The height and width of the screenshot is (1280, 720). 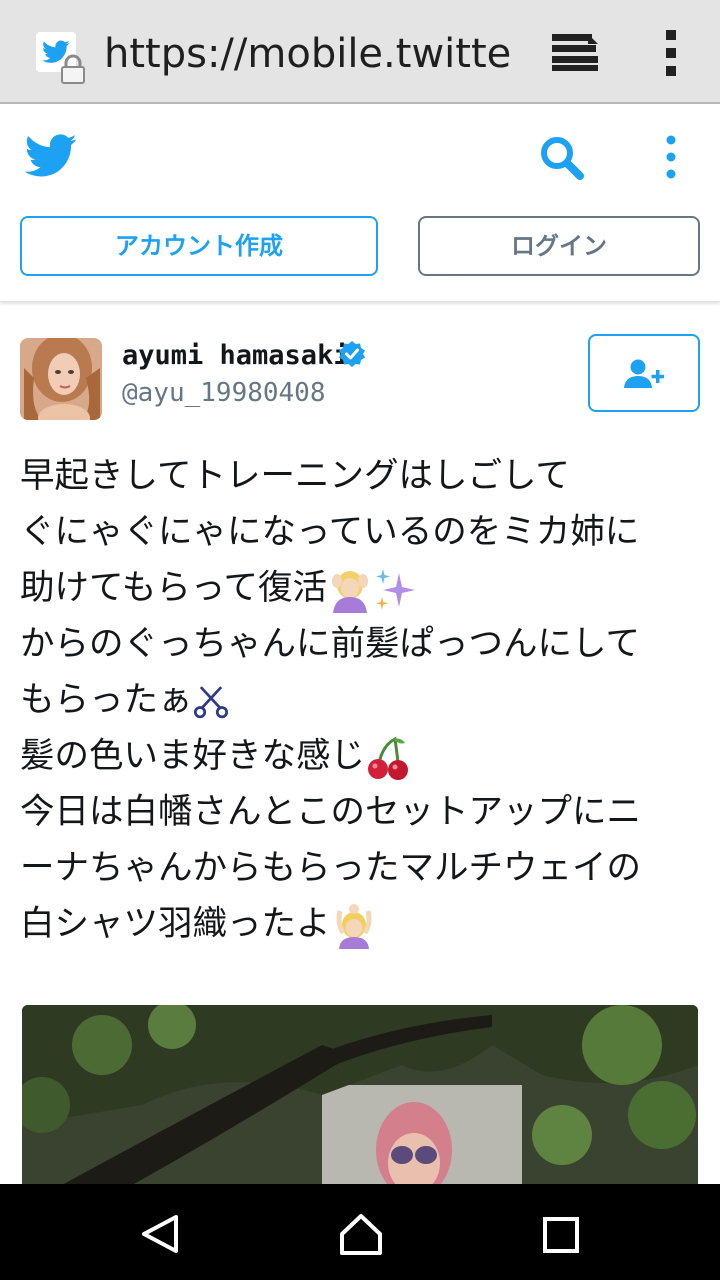 I want to click on login-button: ログイン, so click(x=559, y=246).